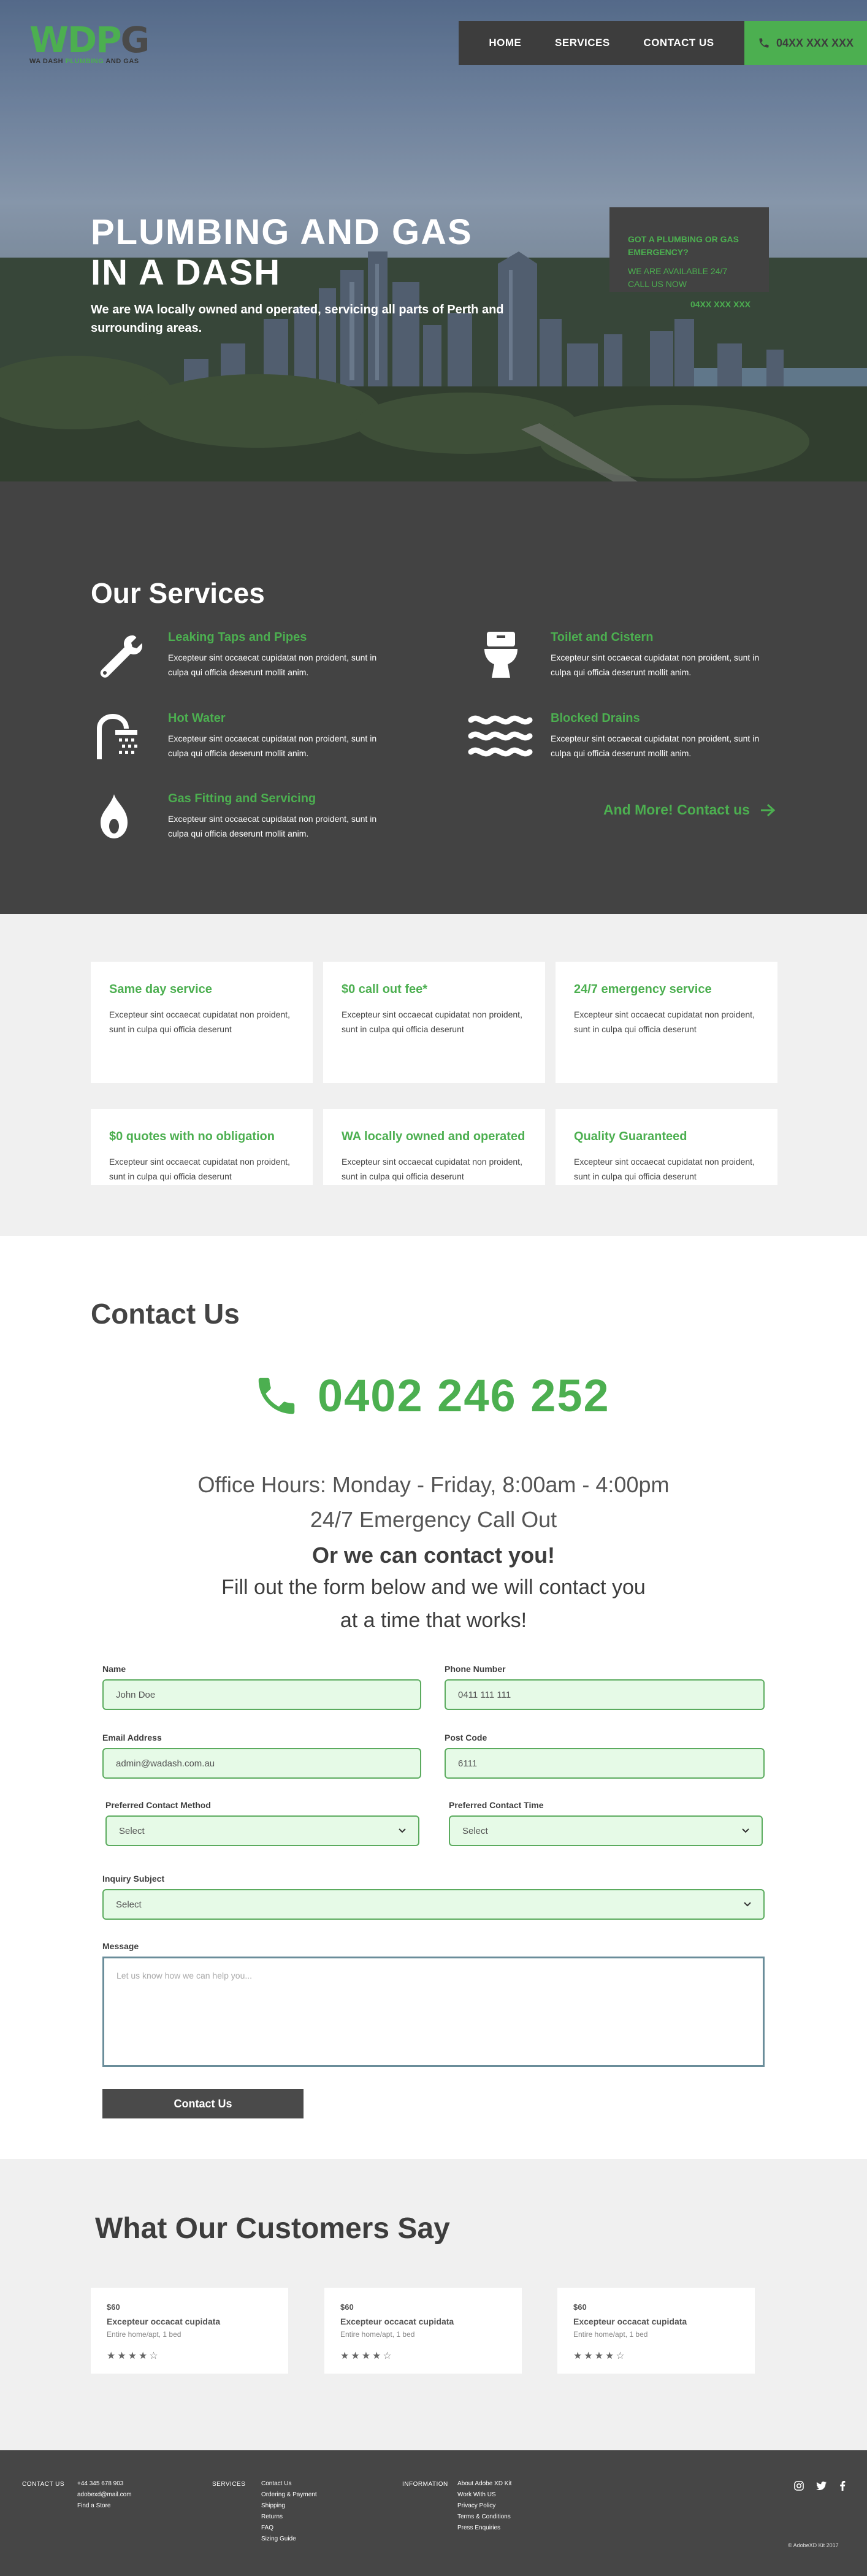 This screenshot has height=2576, width=867. Describe the element at coordinates (229, 2484) in the screenshot. I see `footer-services-heading: SERVICES` at that location.